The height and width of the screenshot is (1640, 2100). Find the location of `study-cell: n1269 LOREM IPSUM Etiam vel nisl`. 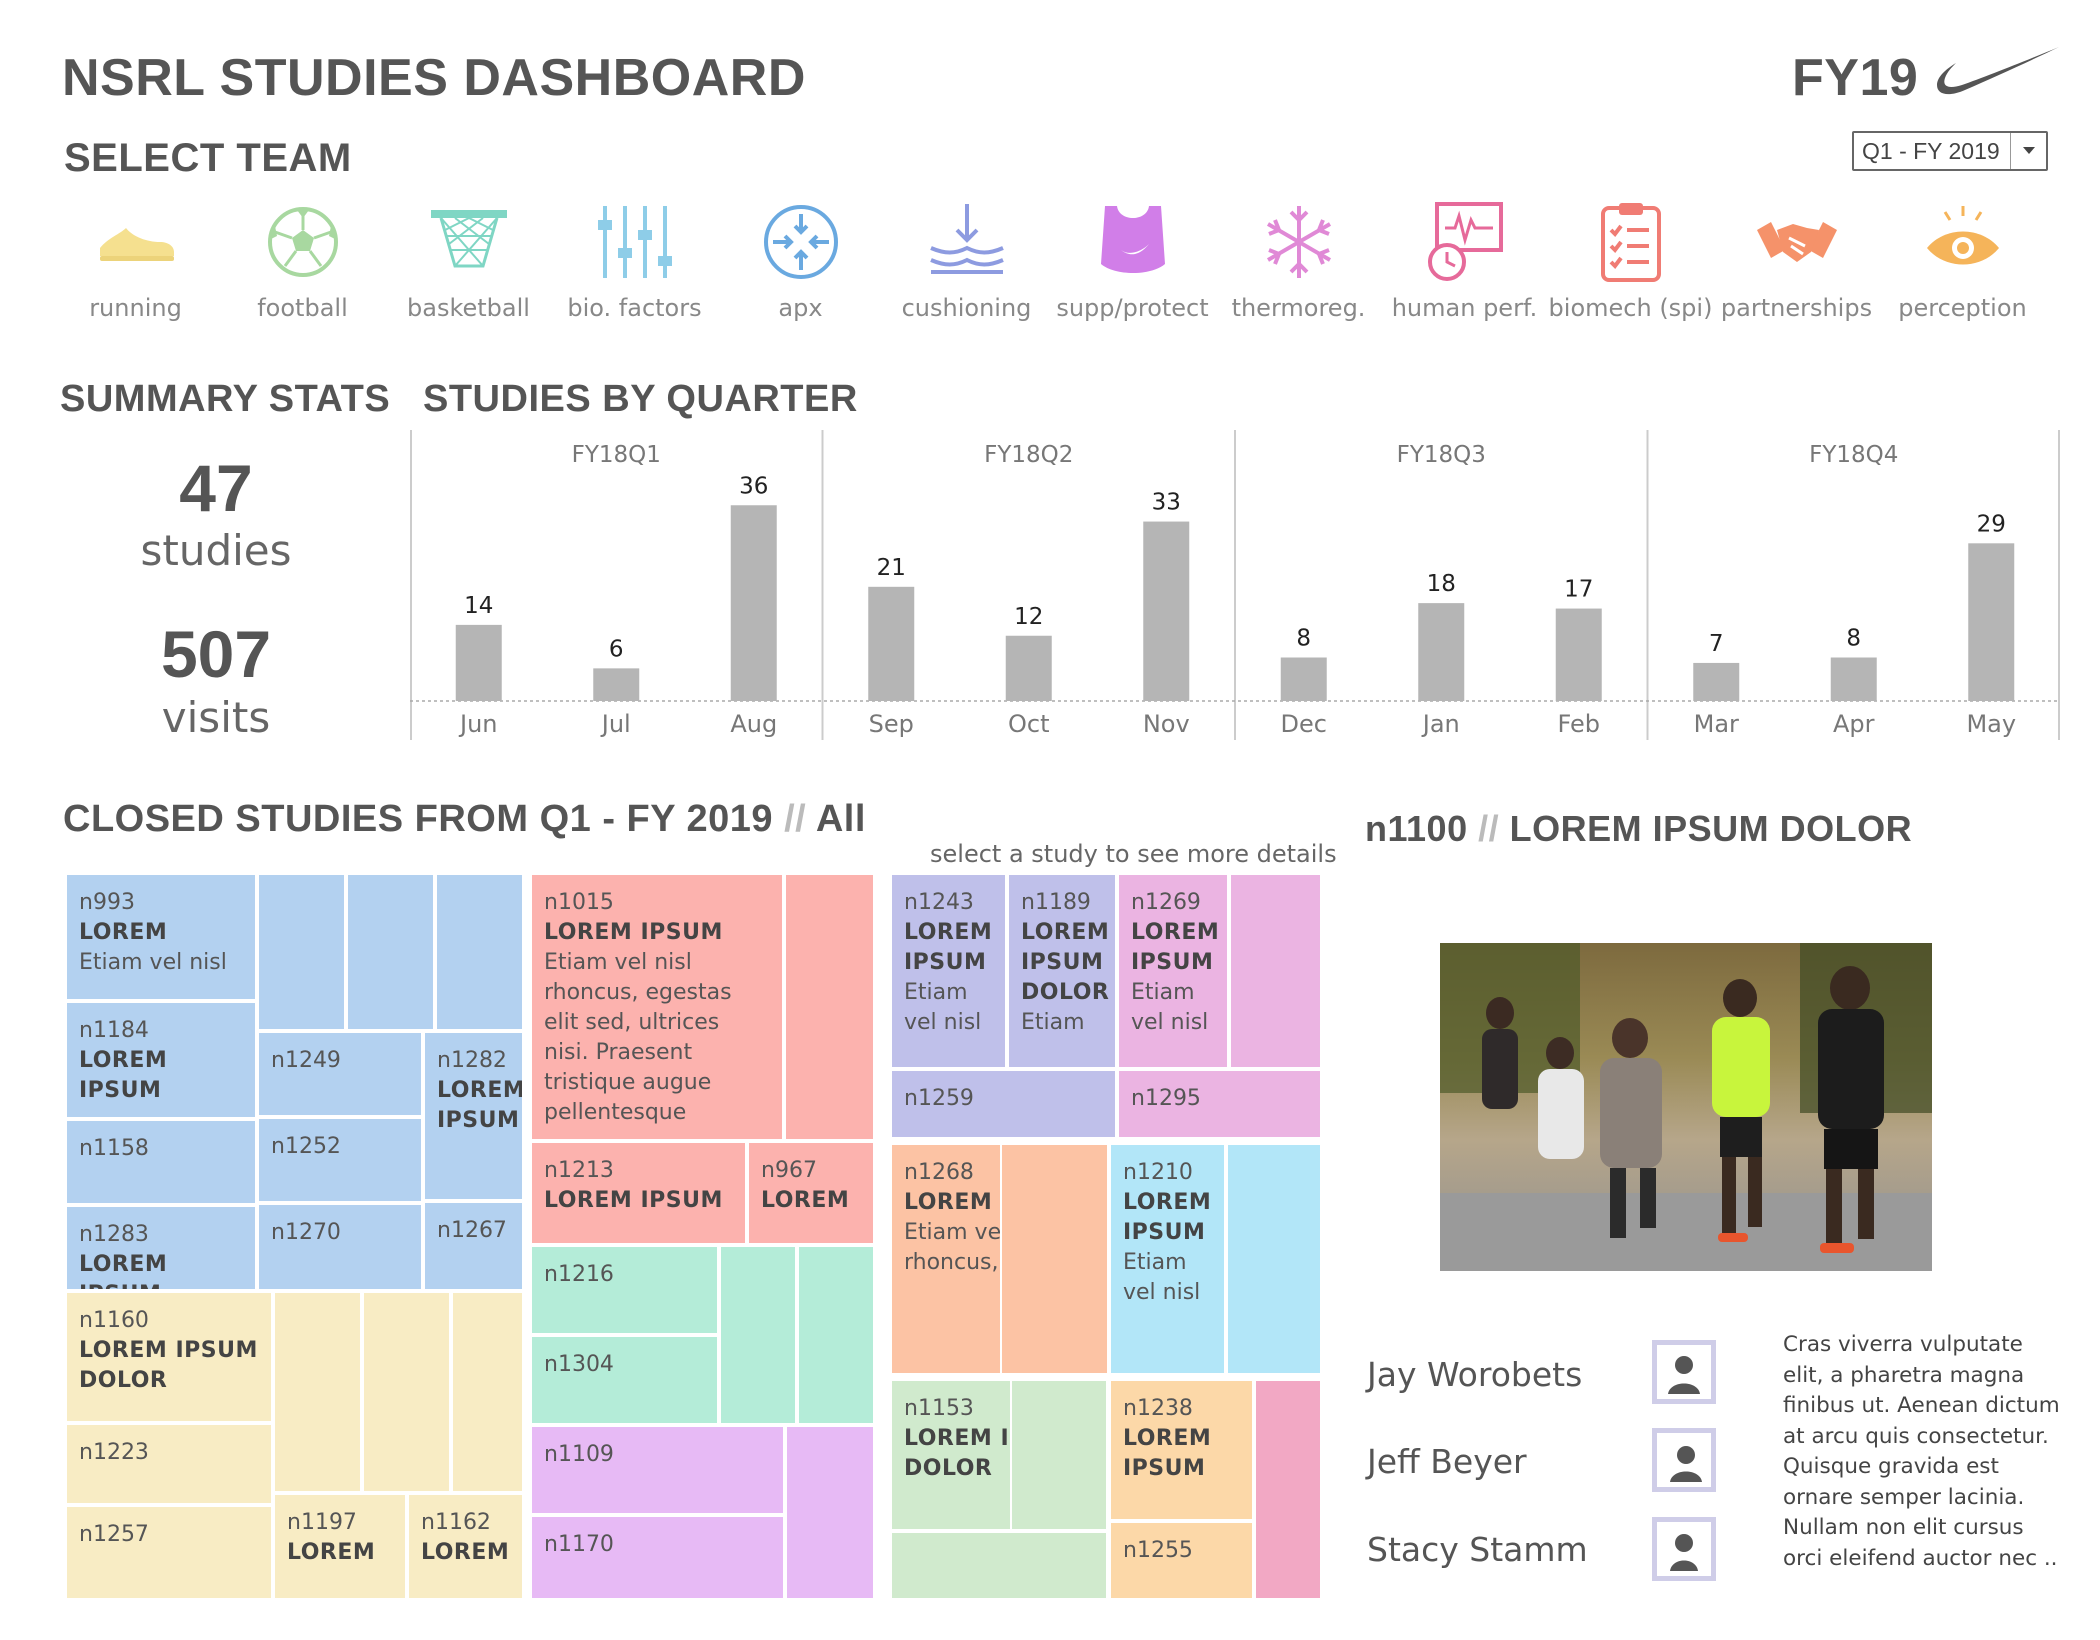

study-cell: n1269 LOREM IPSUM Etiam vel nisl is located at coordinates (1173, 971).